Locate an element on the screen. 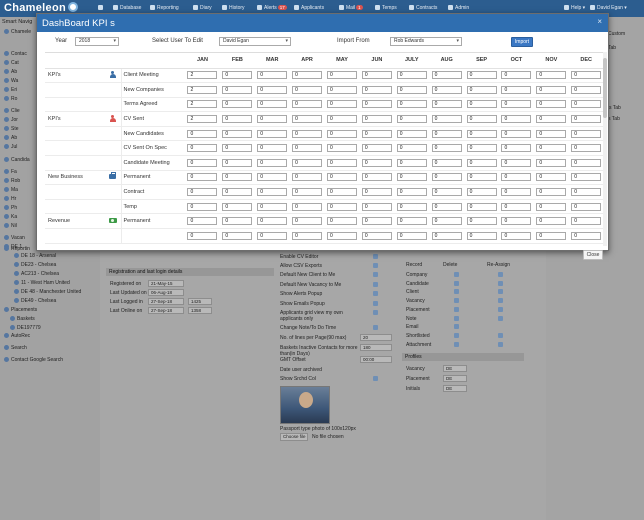  sidebar-item: DE23 - Chelsea is located at coordinates (35, 265).